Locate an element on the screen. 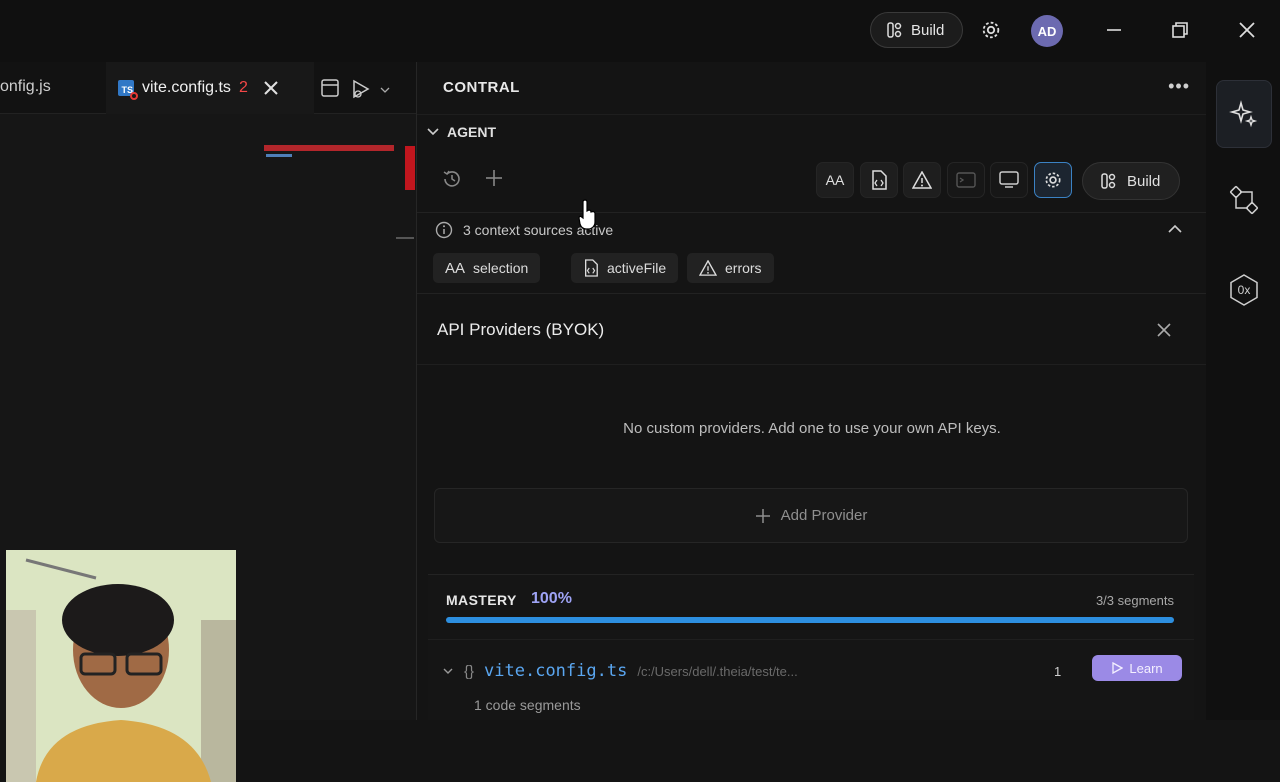 The height and width of the screenshot is (782, 1280). context-chip-errors: errors is located at coordinates (730, 268).